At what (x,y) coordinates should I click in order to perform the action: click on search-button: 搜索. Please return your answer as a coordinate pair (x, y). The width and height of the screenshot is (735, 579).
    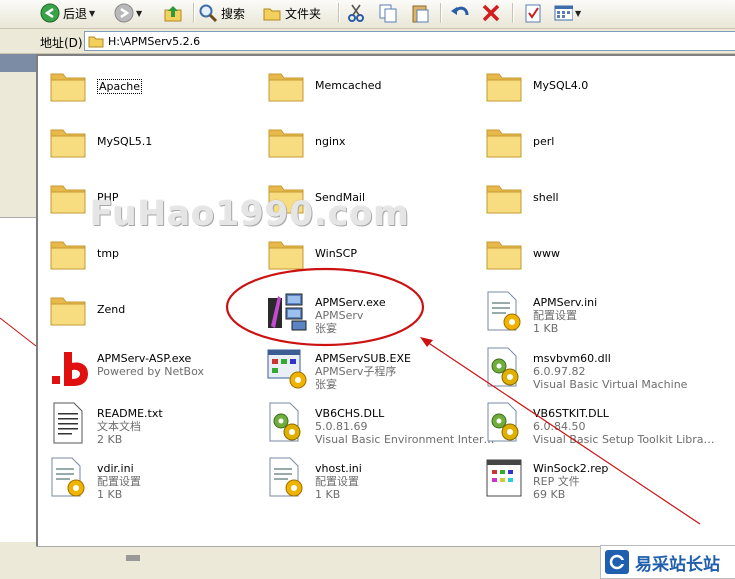
    Looking at the image, I should click on (221, 13).